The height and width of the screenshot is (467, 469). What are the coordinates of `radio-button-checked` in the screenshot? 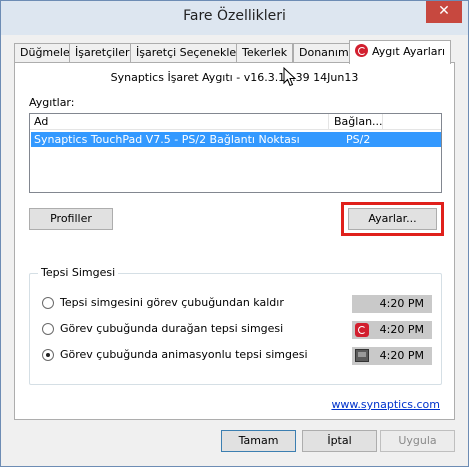 It's located at (48, 355).